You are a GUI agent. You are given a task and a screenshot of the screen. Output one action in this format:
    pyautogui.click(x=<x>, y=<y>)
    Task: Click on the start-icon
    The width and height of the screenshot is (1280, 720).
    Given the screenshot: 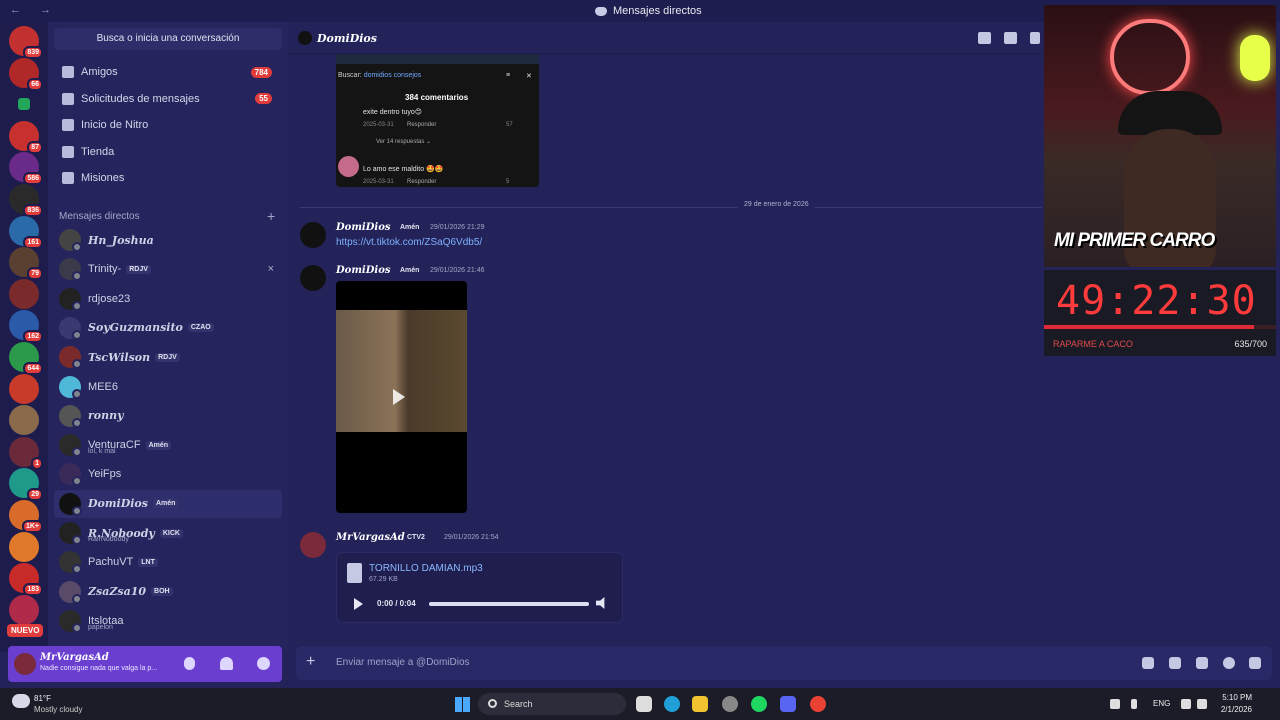 What is the action you would take?
    pyautogui.click(x=462, y=704)
    